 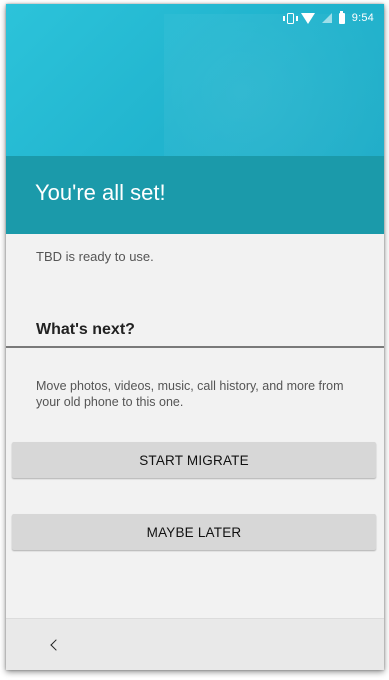 What do you see at coordinates (195, 644) in the screenshot?
I see `navigation-bar` at bounding box center [195, 644].